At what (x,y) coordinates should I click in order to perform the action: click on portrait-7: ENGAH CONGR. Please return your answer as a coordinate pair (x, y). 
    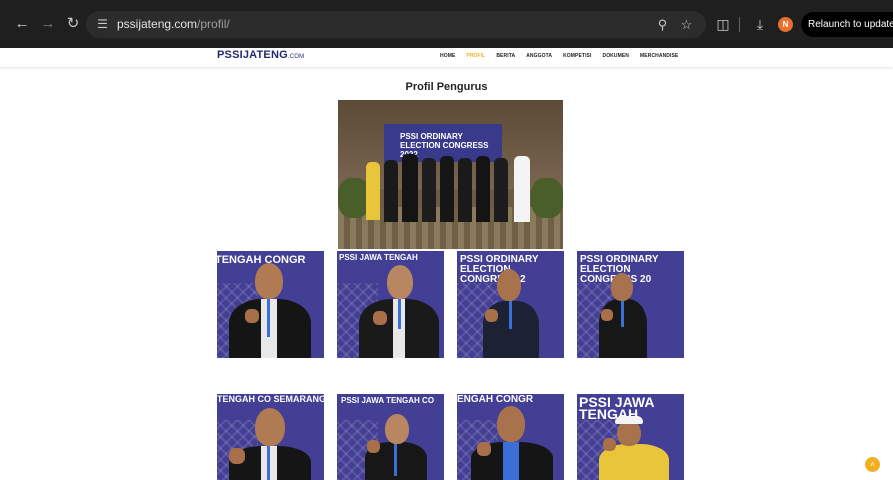
    Looking at the image, I should click on (510, 437).